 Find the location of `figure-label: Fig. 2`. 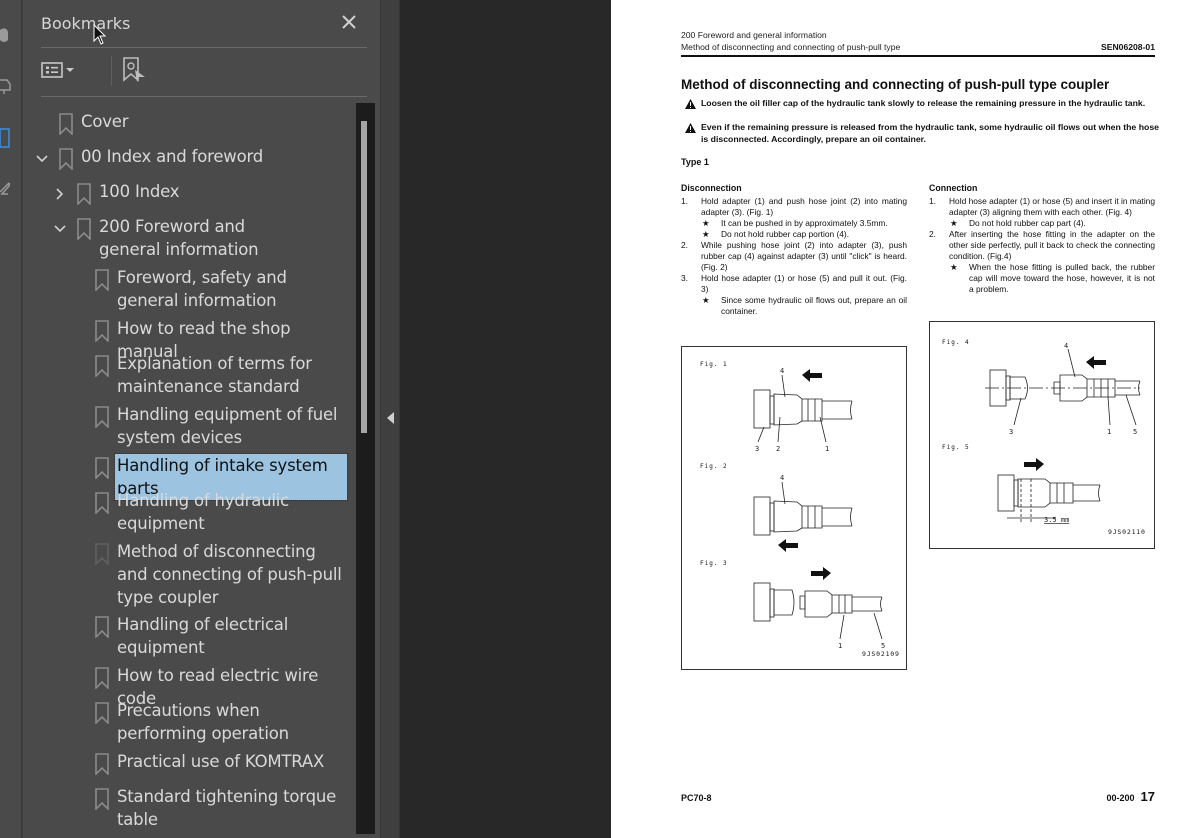

figure-label: Fig. 2 is located at coordinates (714, 466).